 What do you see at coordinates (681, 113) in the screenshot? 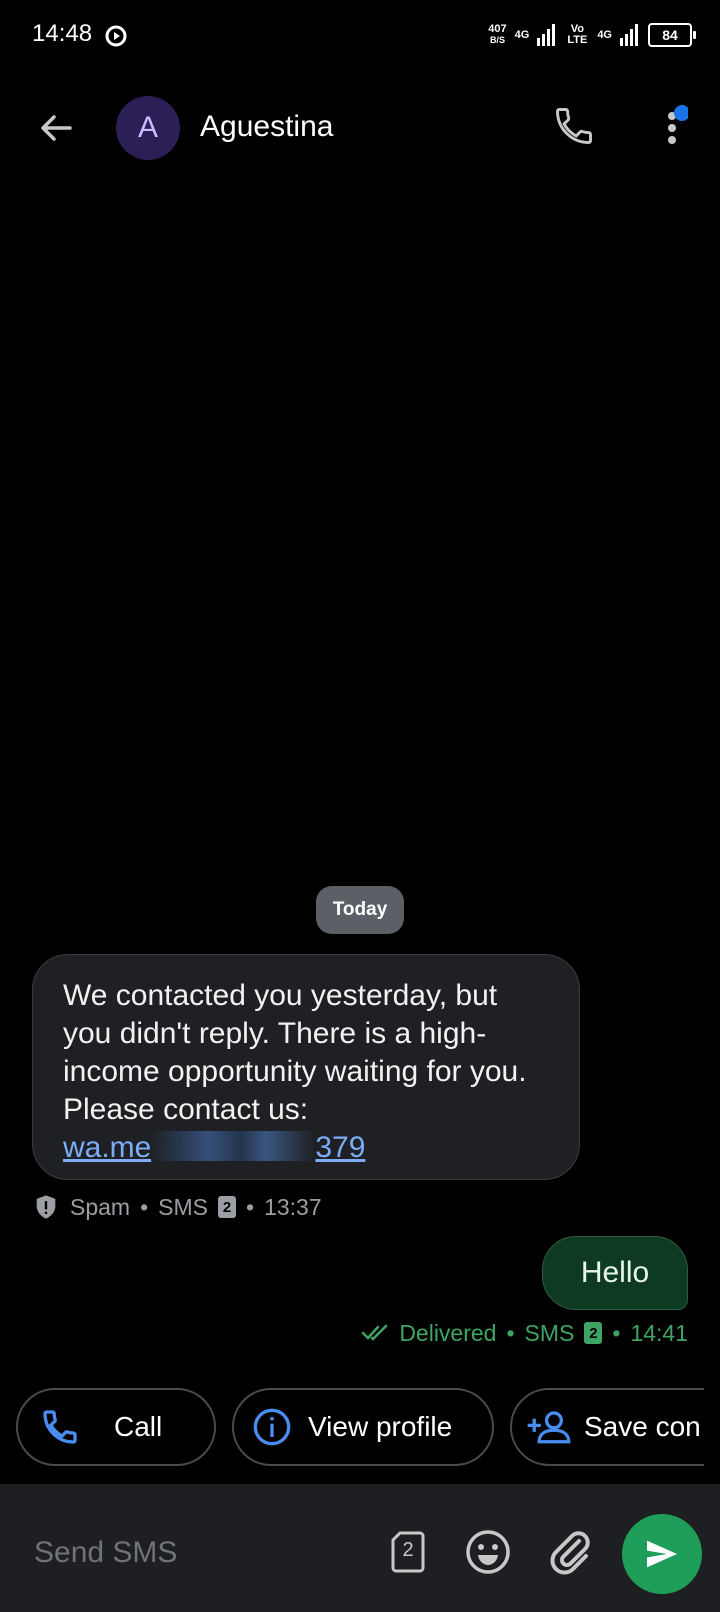
I see `notification-dot` at bounding box center [681, 113].